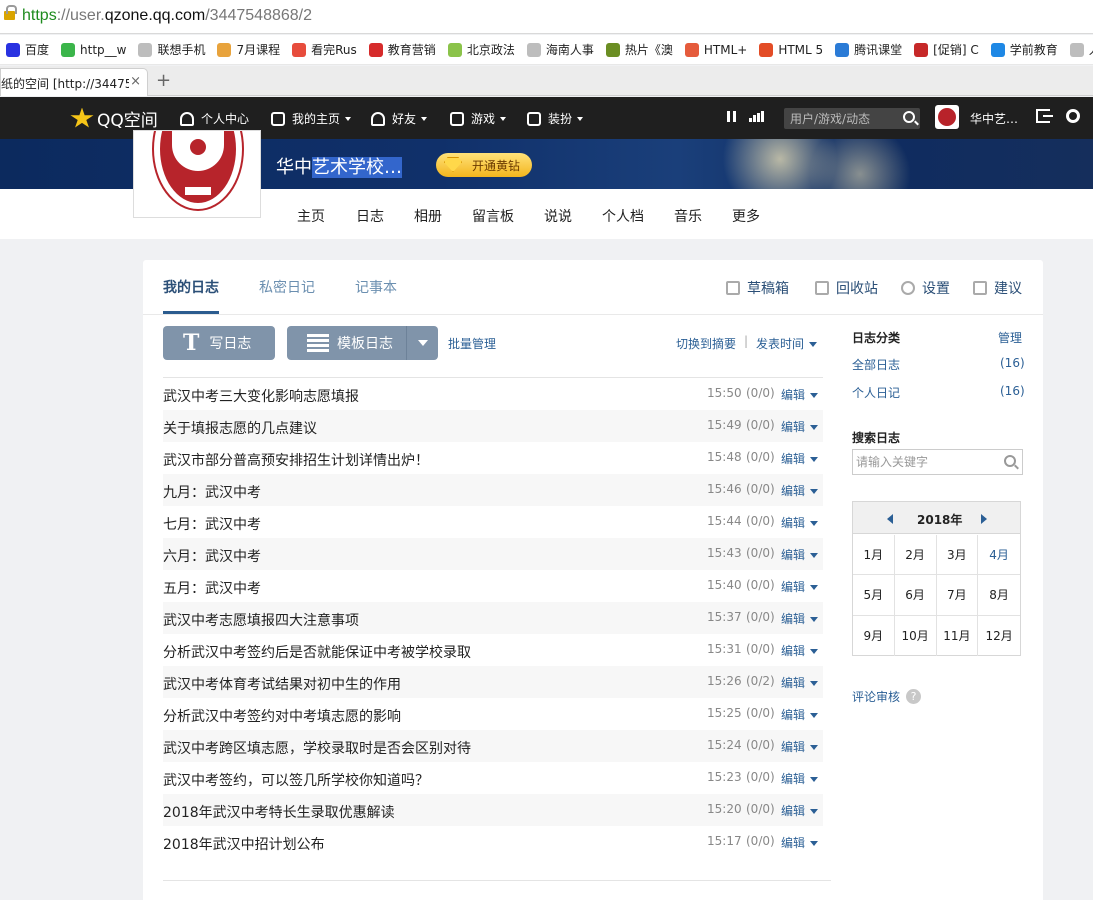 The width and height of the screenshot is (1093, 900). I want to click on batch-manage-link: 批量管理, so click(472, 343).